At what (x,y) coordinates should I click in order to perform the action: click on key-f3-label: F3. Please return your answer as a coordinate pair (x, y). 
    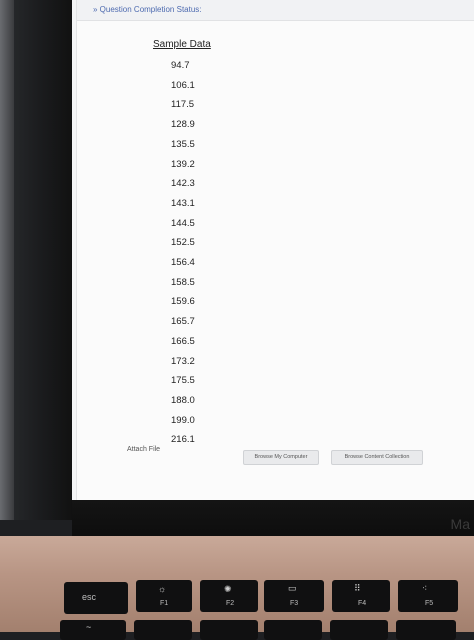
    Looking at the image, I should click on (294, 603).